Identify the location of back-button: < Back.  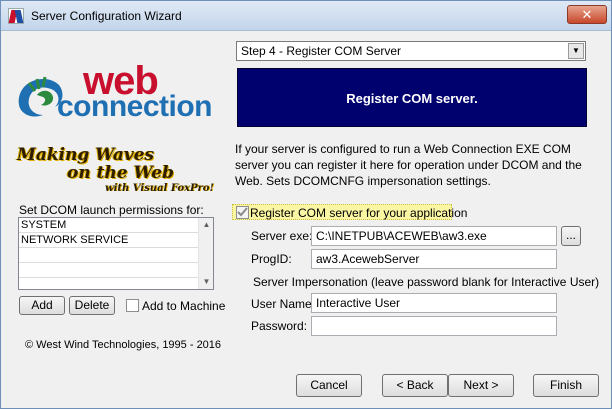
(415, 385).